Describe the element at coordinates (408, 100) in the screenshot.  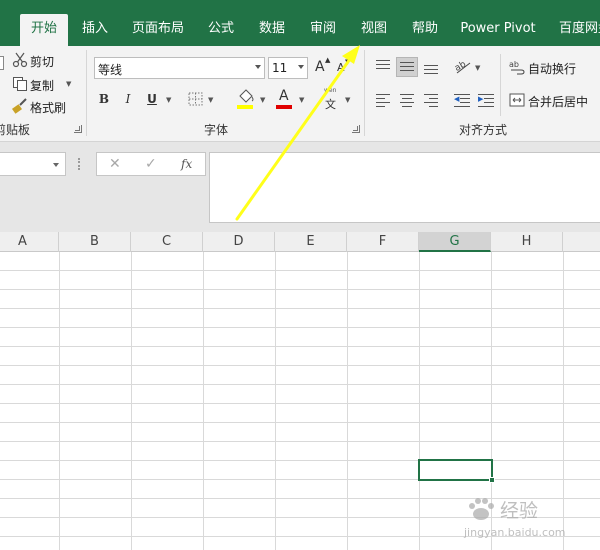
I see `align-center-icon` at that location.